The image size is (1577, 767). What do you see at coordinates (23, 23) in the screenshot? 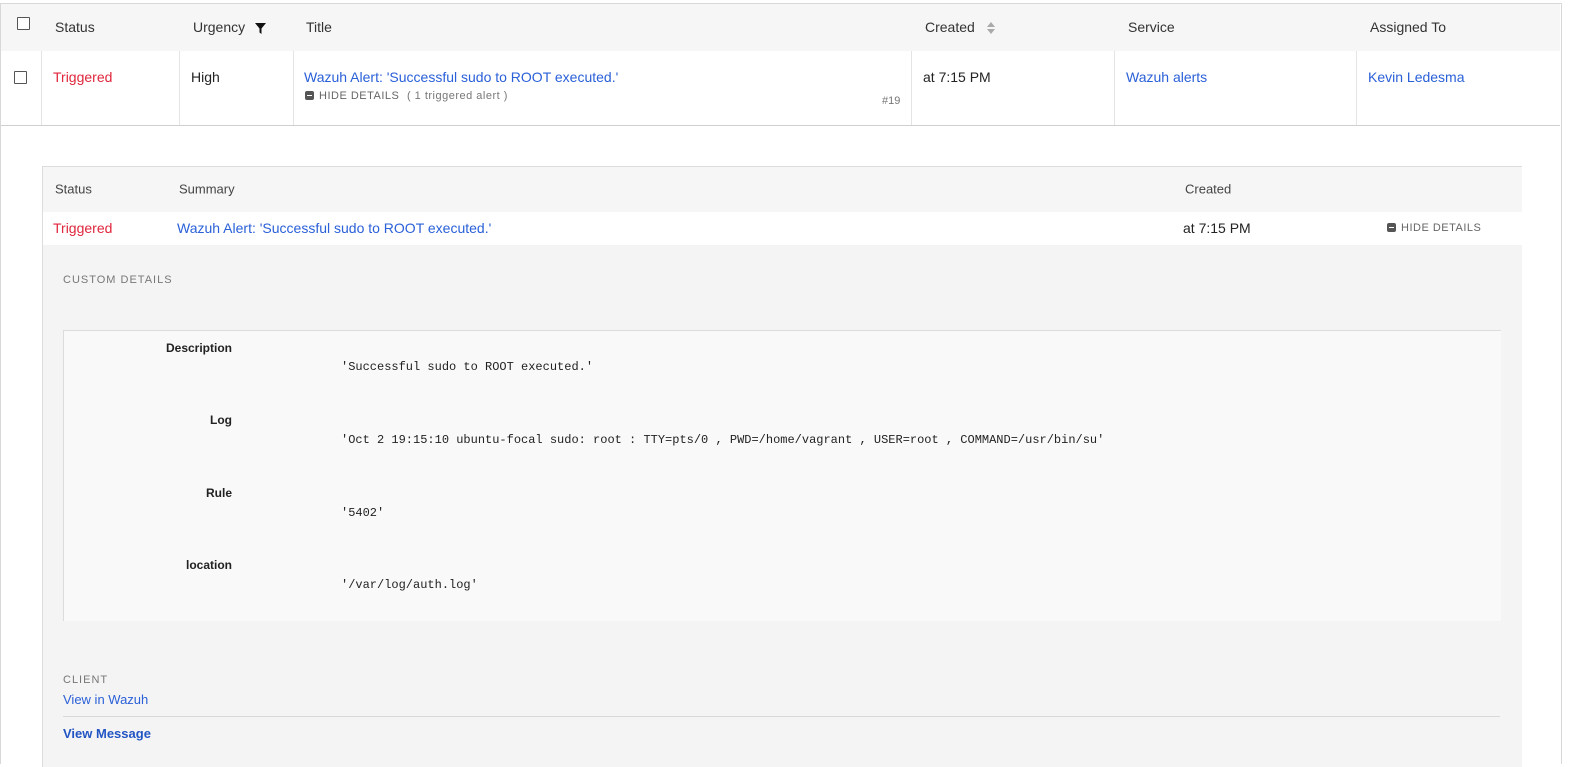
I see `select-all-checkbox` at bounding box center [23, 23].